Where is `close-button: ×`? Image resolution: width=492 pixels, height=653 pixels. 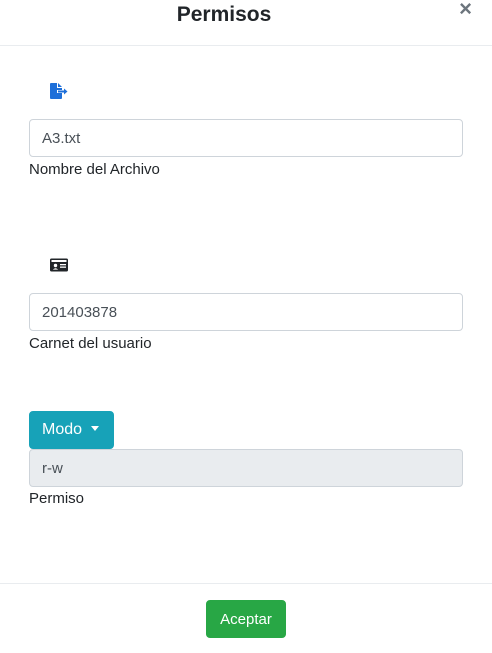
close-button: × is located at coordinates (465, 10).